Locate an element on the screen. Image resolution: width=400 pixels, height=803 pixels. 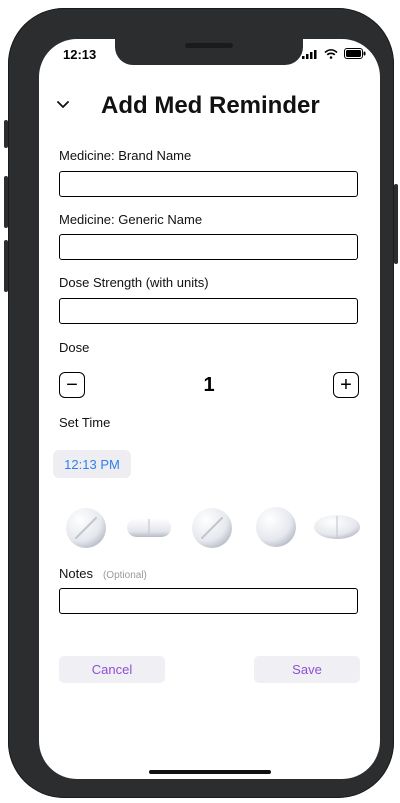
save-label: Save is located at coordinates (307, 669).